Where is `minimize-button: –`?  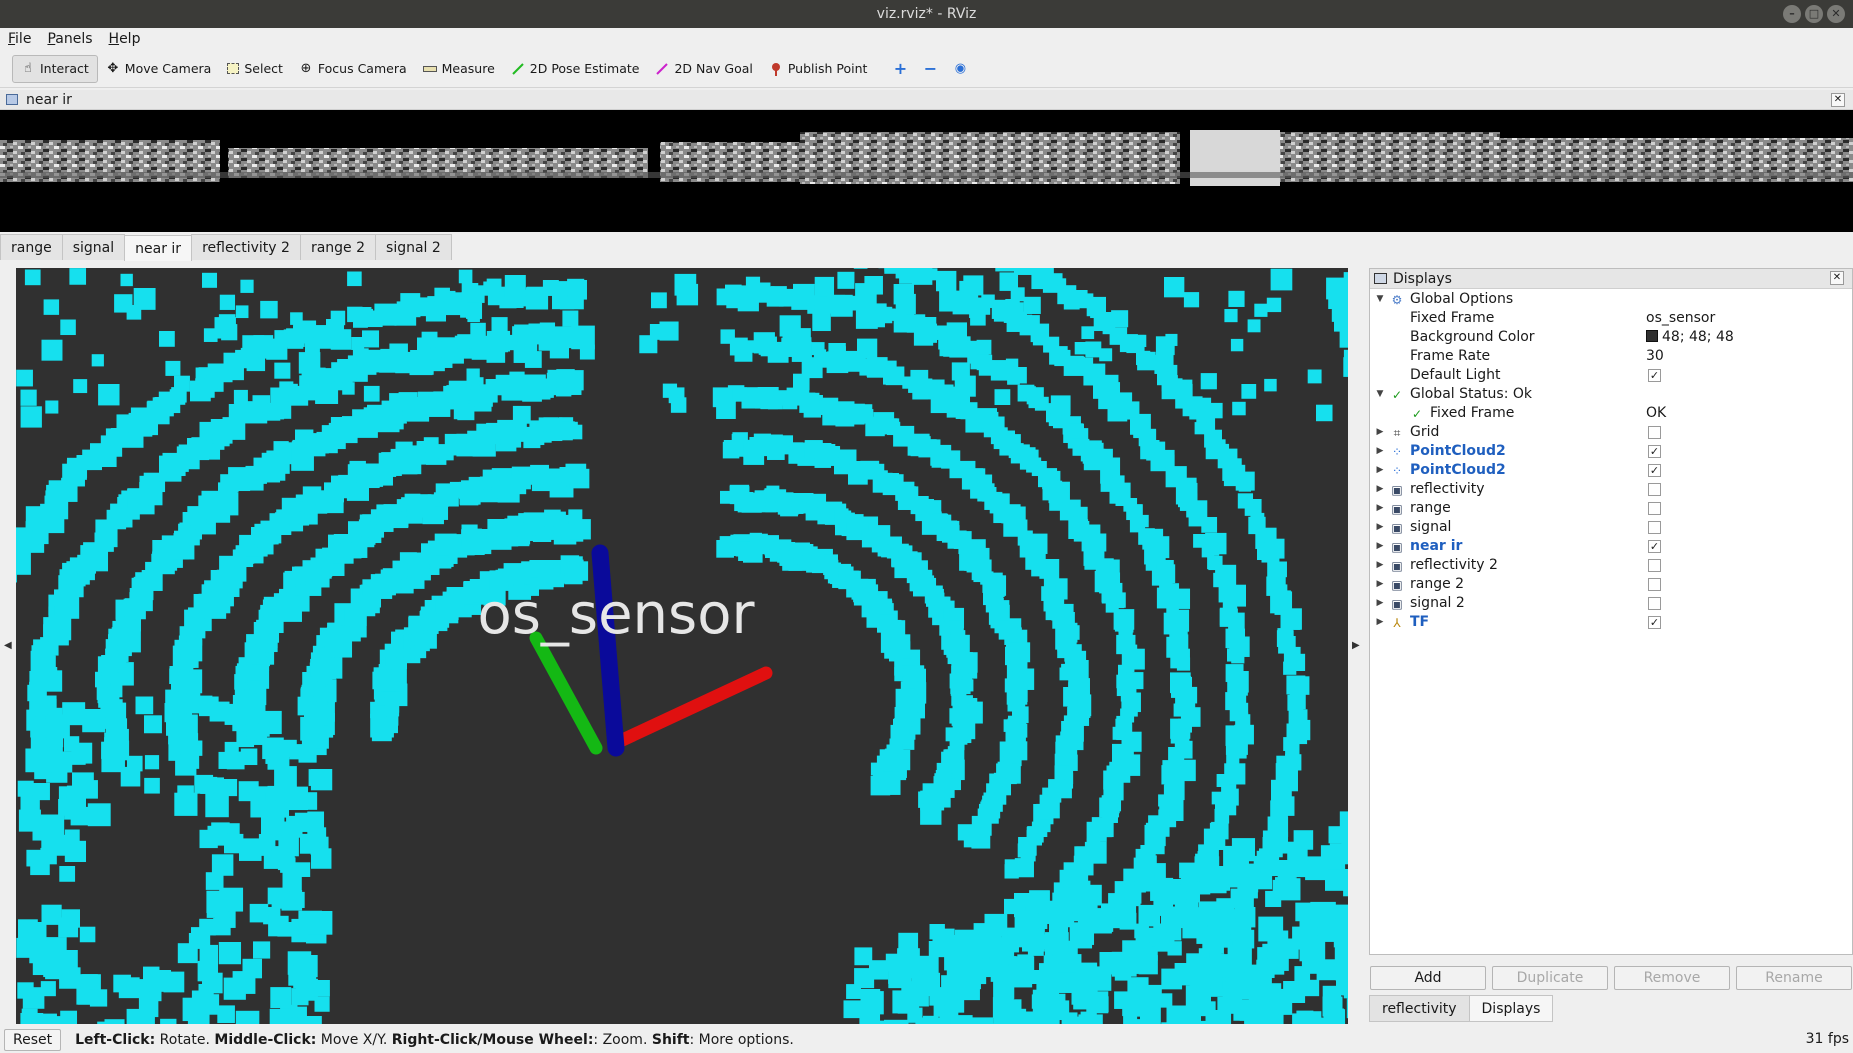
minimize-button: – is located at coordinates (1792, 14).